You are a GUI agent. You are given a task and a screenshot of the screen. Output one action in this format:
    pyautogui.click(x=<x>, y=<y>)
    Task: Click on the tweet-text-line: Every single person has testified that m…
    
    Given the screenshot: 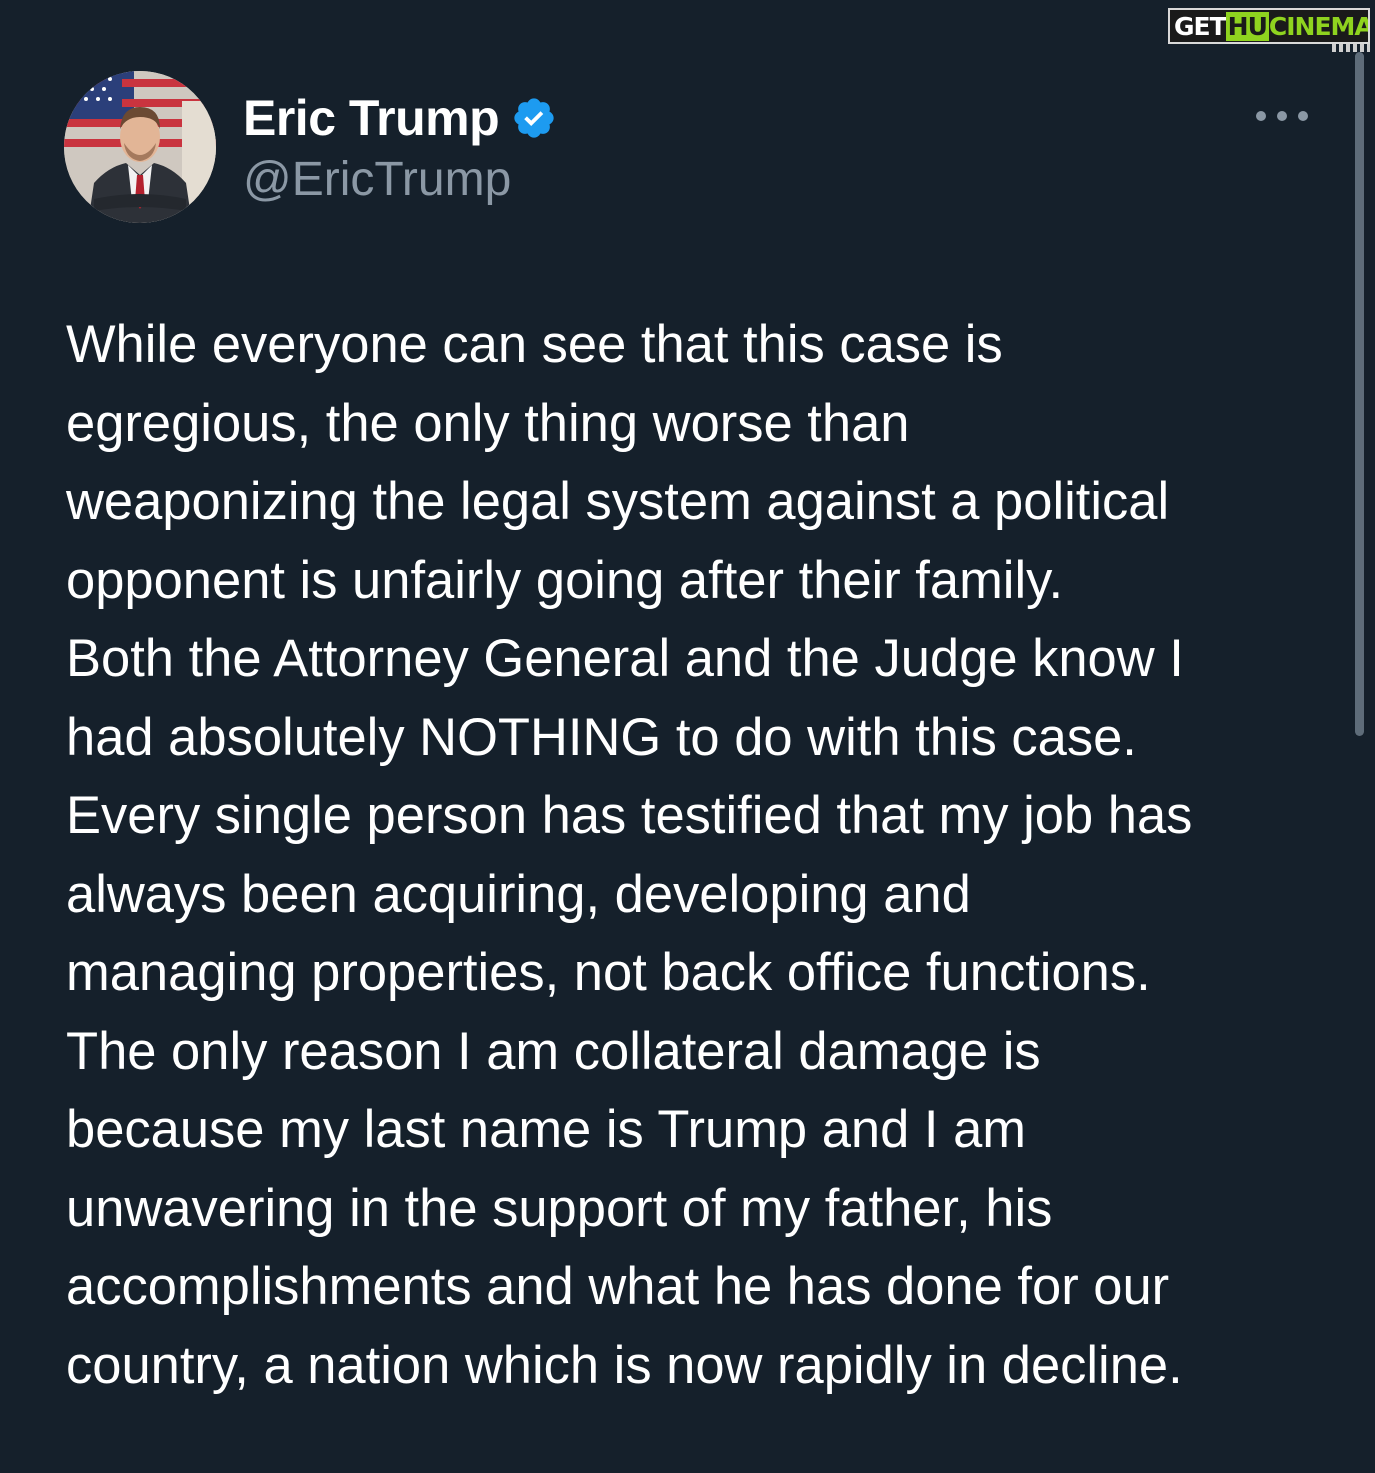 What is the action you would take?
    pyautogui.click(x=629, y=815)
    